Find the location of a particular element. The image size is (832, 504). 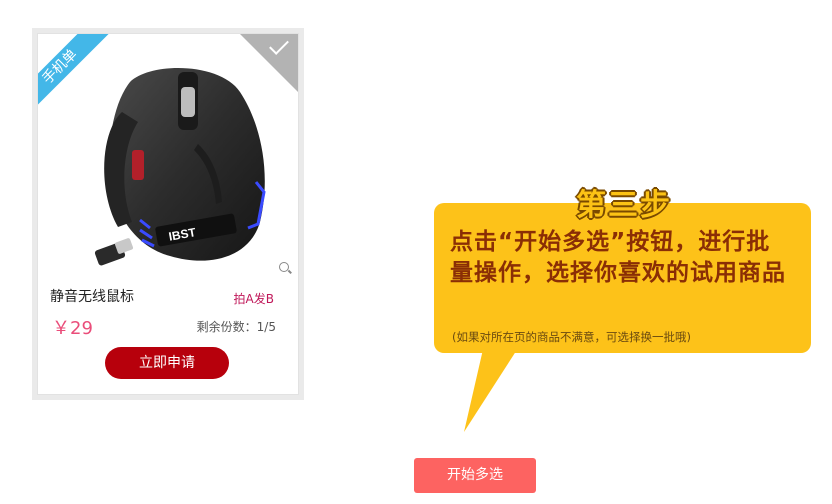

product-image-mouse: IBST is located at coordinates (170, 163).